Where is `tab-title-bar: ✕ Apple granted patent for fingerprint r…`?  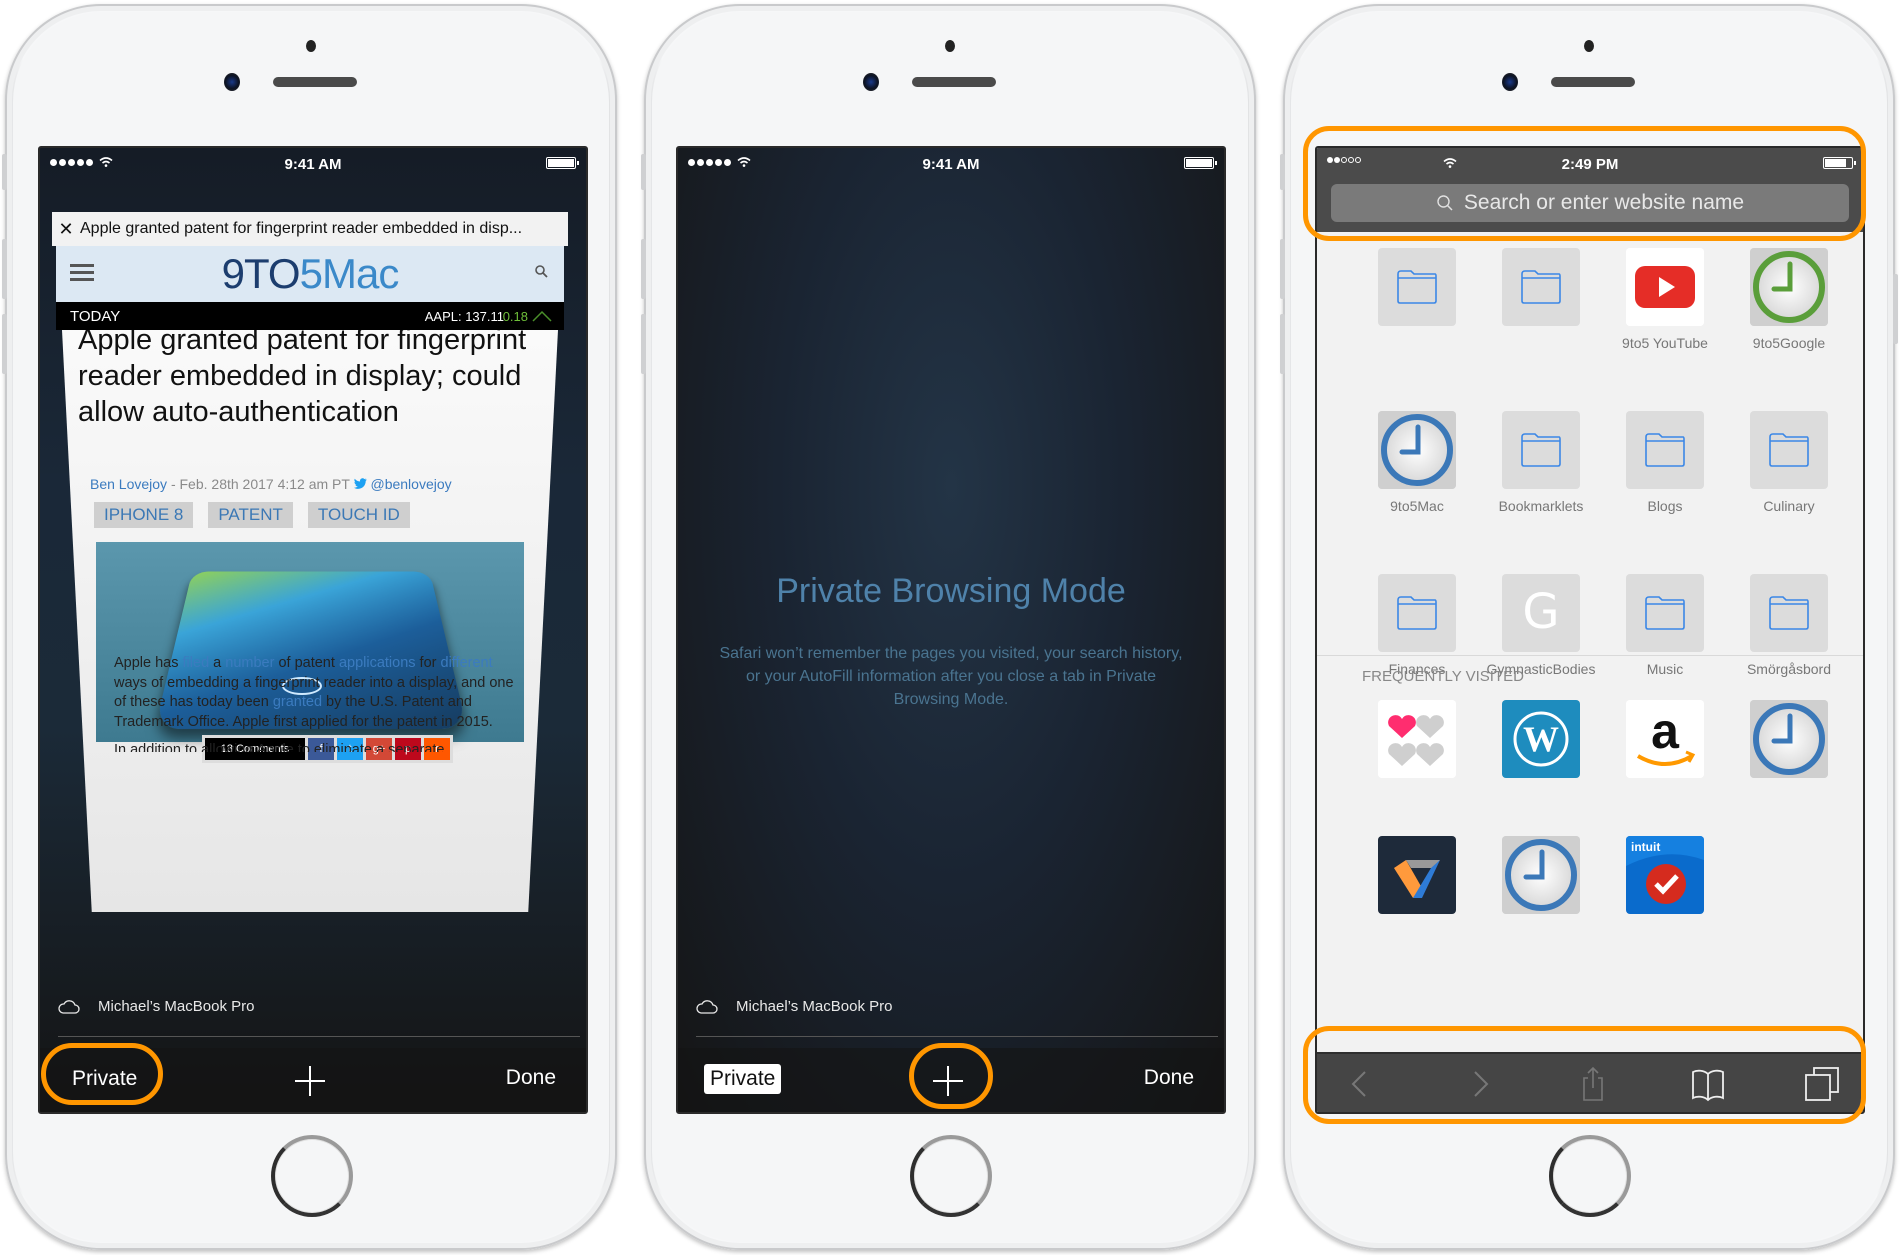
tab-title-bar: ✕ Apple granted patent for fingerprint r… is located at coordinates (310, 229).